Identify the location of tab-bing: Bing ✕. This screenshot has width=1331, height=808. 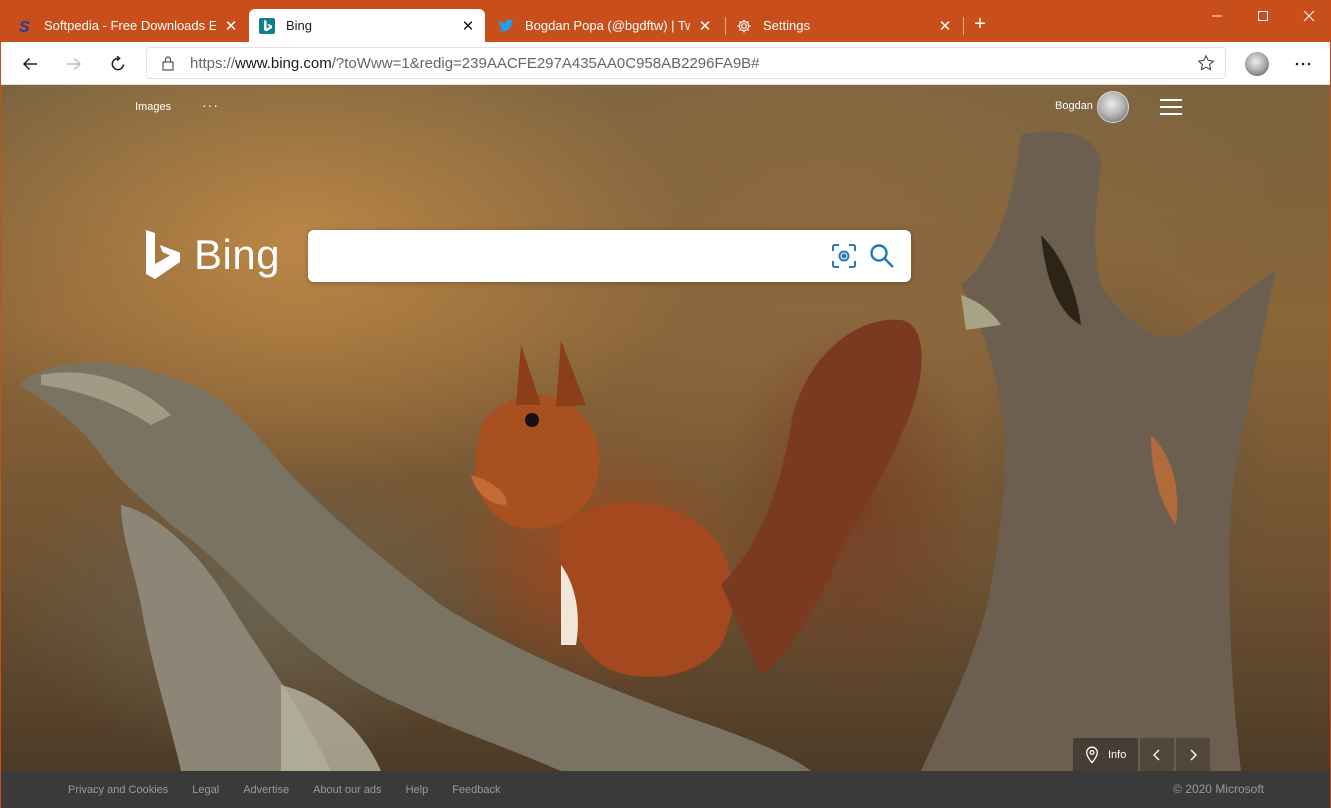
(367, 25).